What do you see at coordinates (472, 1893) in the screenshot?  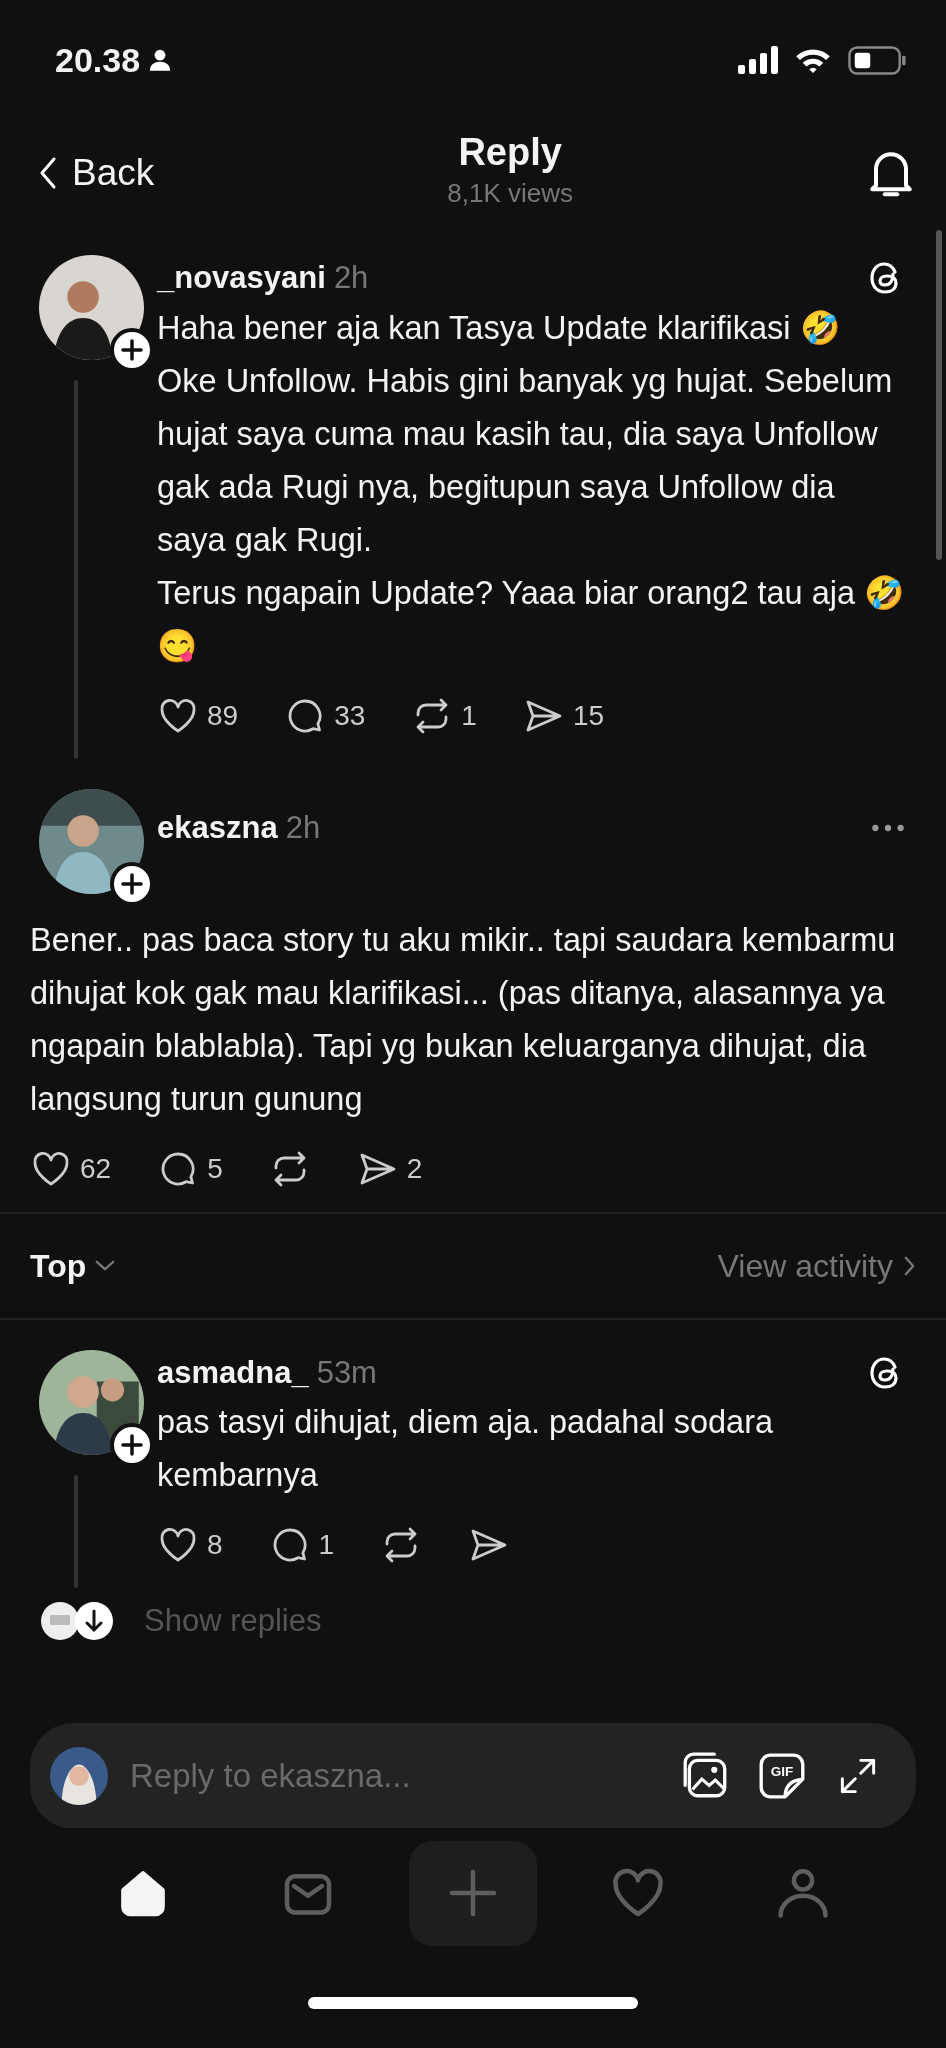 I see `create-tab` at bounding box center [472, 1893].